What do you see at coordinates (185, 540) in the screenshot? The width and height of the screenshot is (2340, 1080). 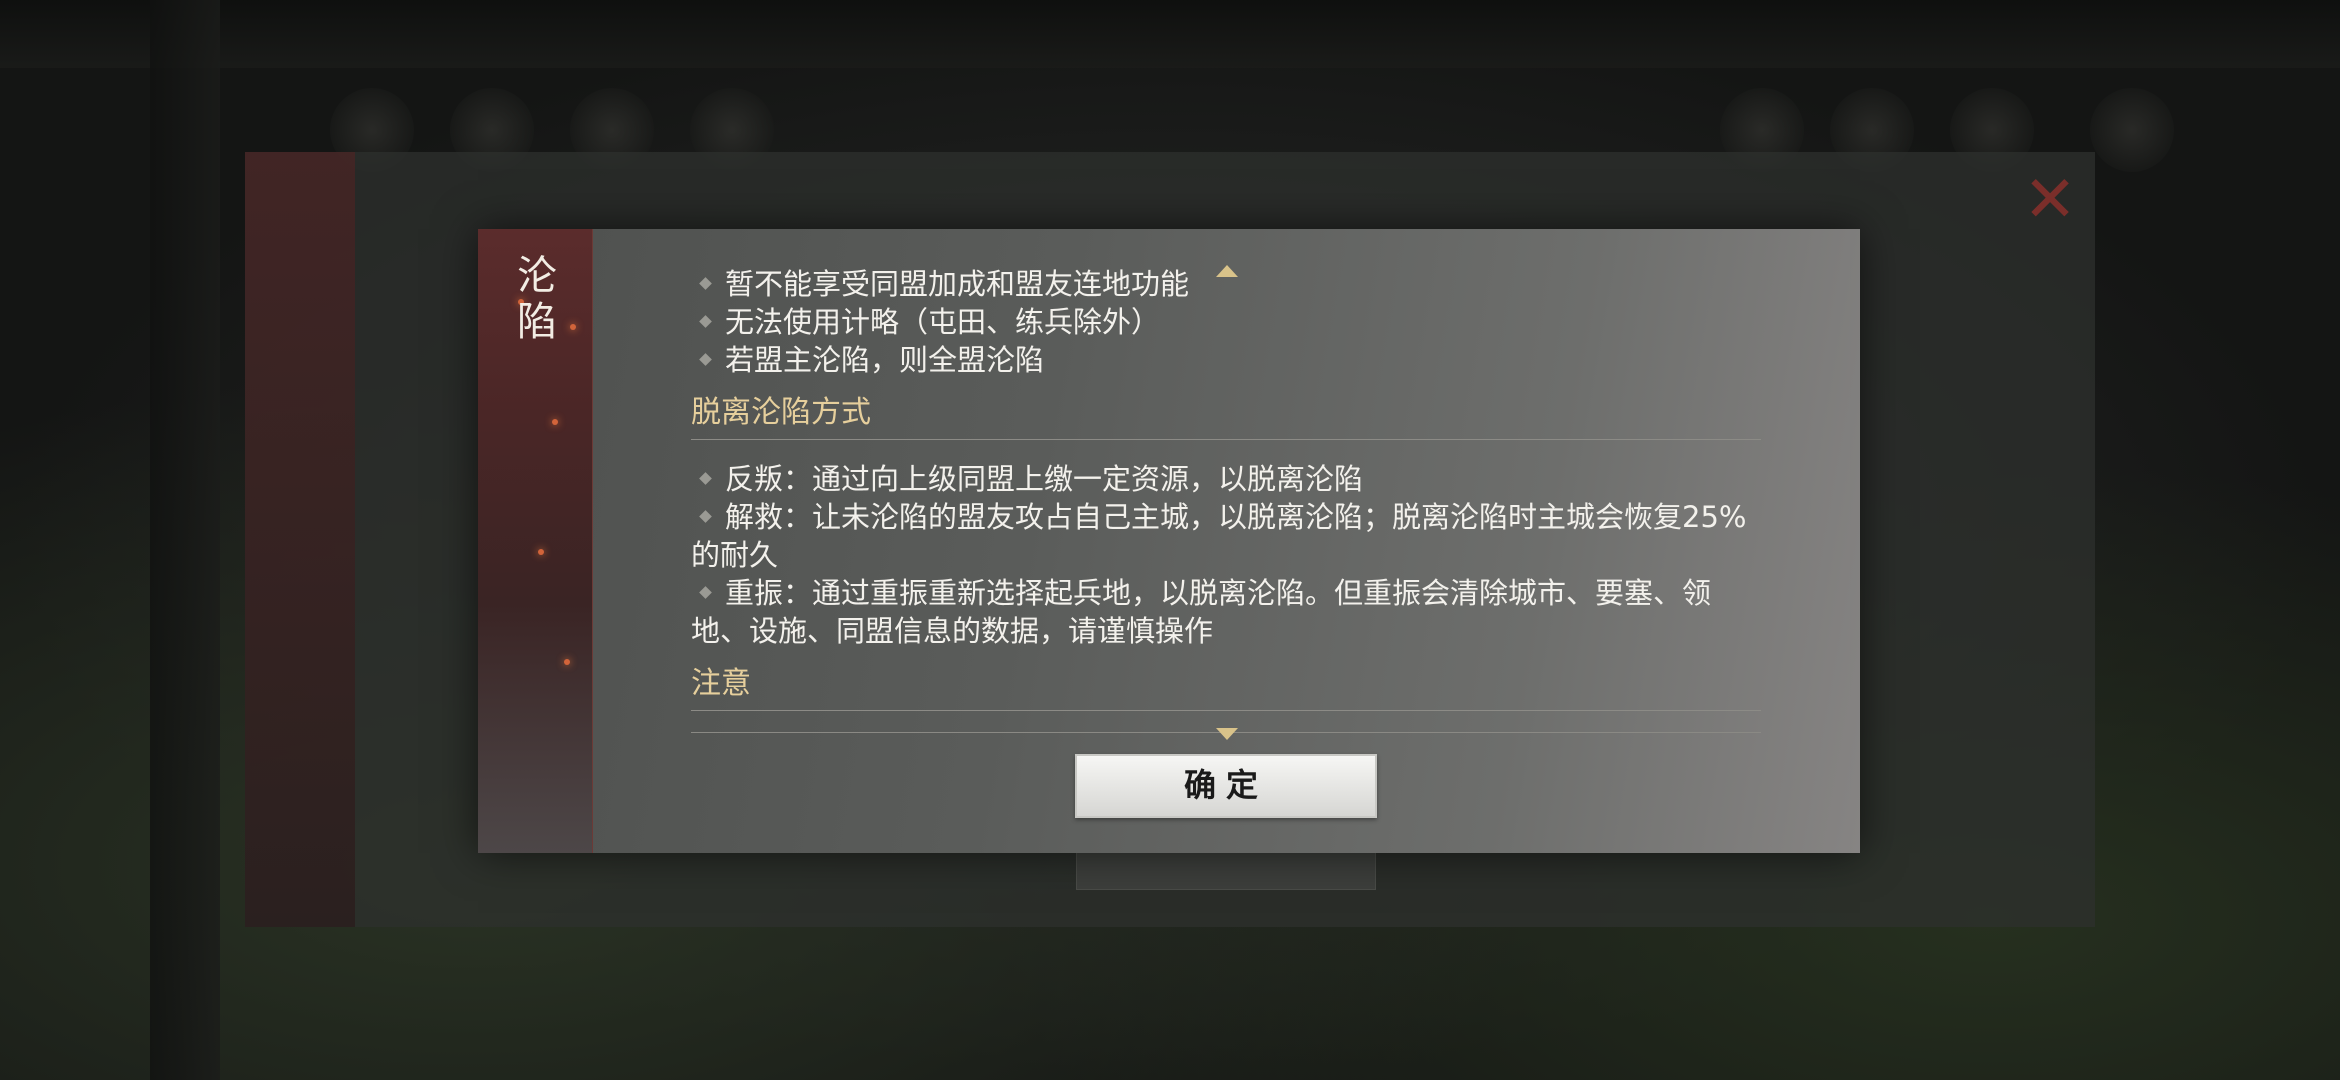 I see `bg-sidebar` at bounding box center [185, 540].